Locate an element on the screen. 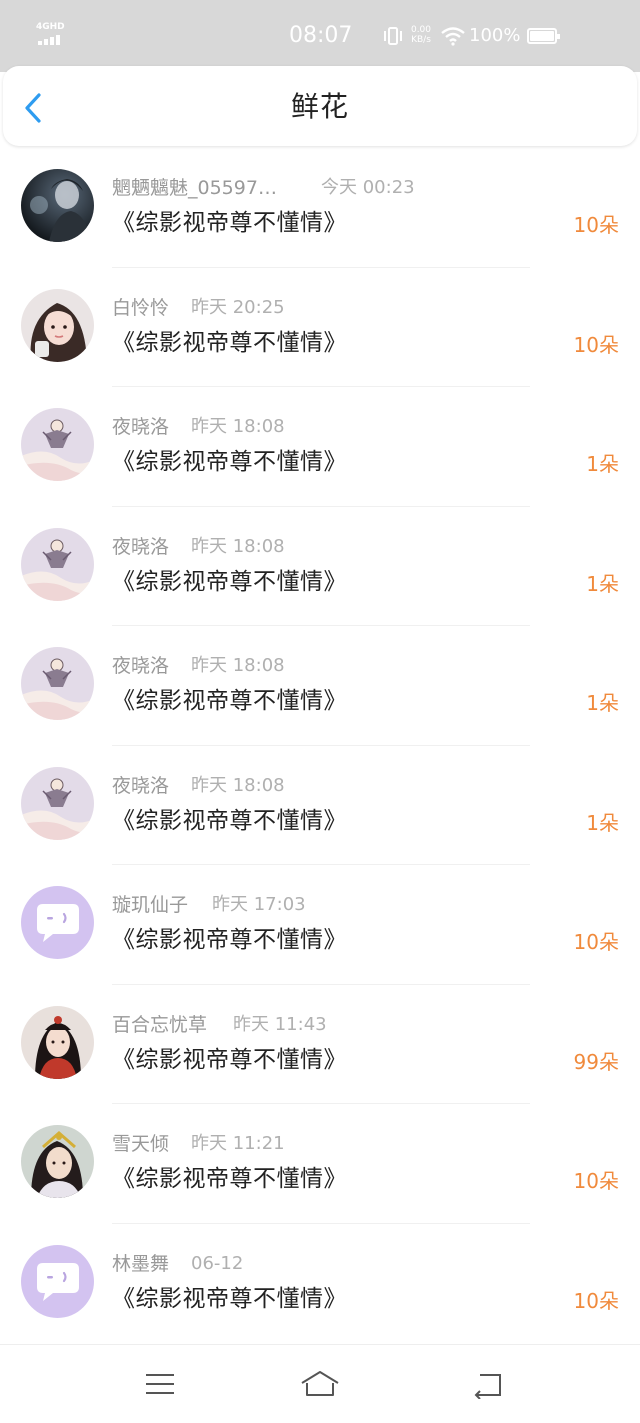 The height and width of the screenshot is (1423, 640). list-item: 白怜怜 昨天 20:25 《综影视帝尊不懂情》 10朵 is located at coordinates (320, 327).